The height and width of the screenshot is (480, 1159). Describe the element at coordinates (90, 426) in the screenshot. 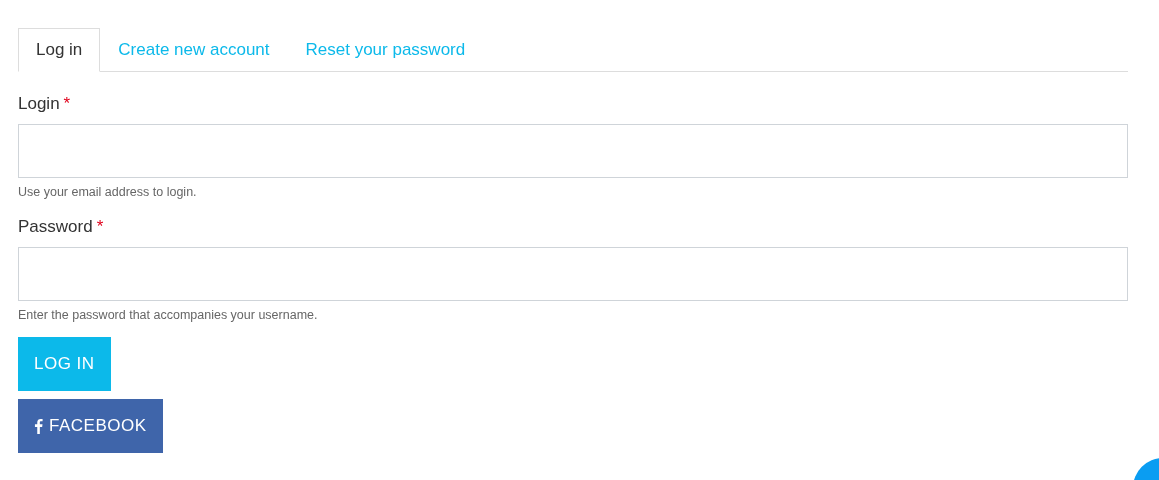

I see `facebook-button: FACEBOOK` at that location.